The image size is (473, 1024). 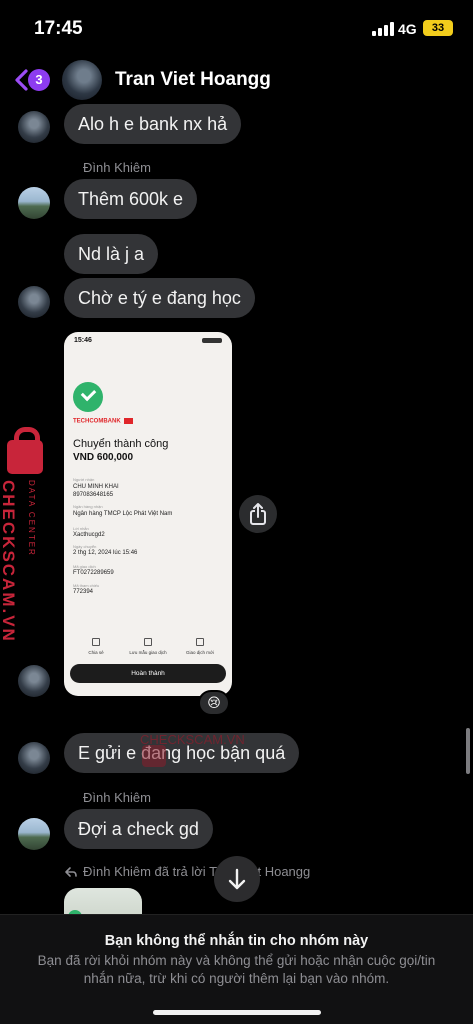 What do you see at coordinates (138, 829) in the screenshot?
I see `message-bubble: Đợi a check gd` at bounding box center [138, 829].